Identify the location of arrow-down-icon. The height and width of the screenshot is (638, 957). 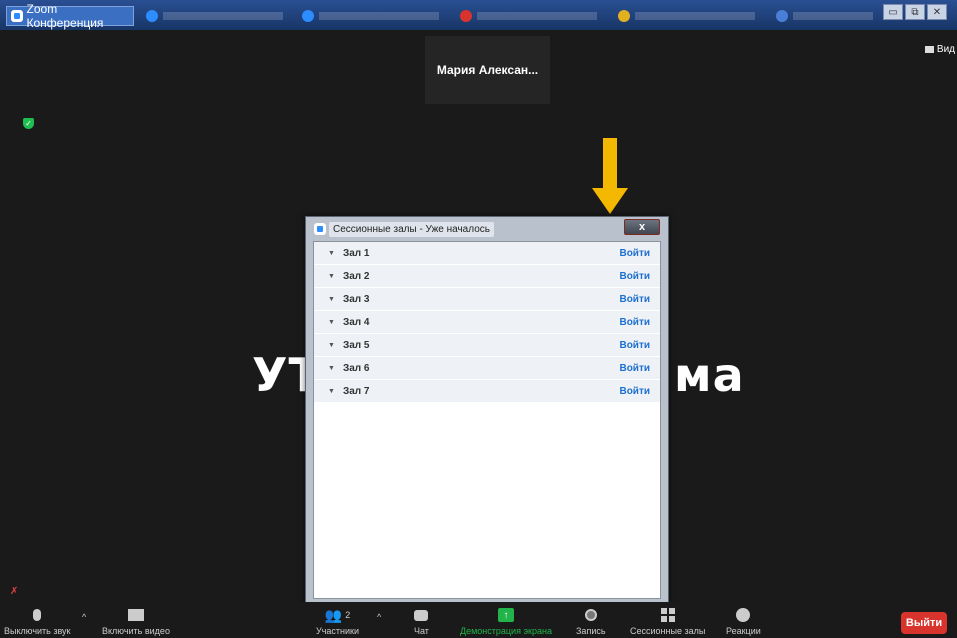
(610, 176).